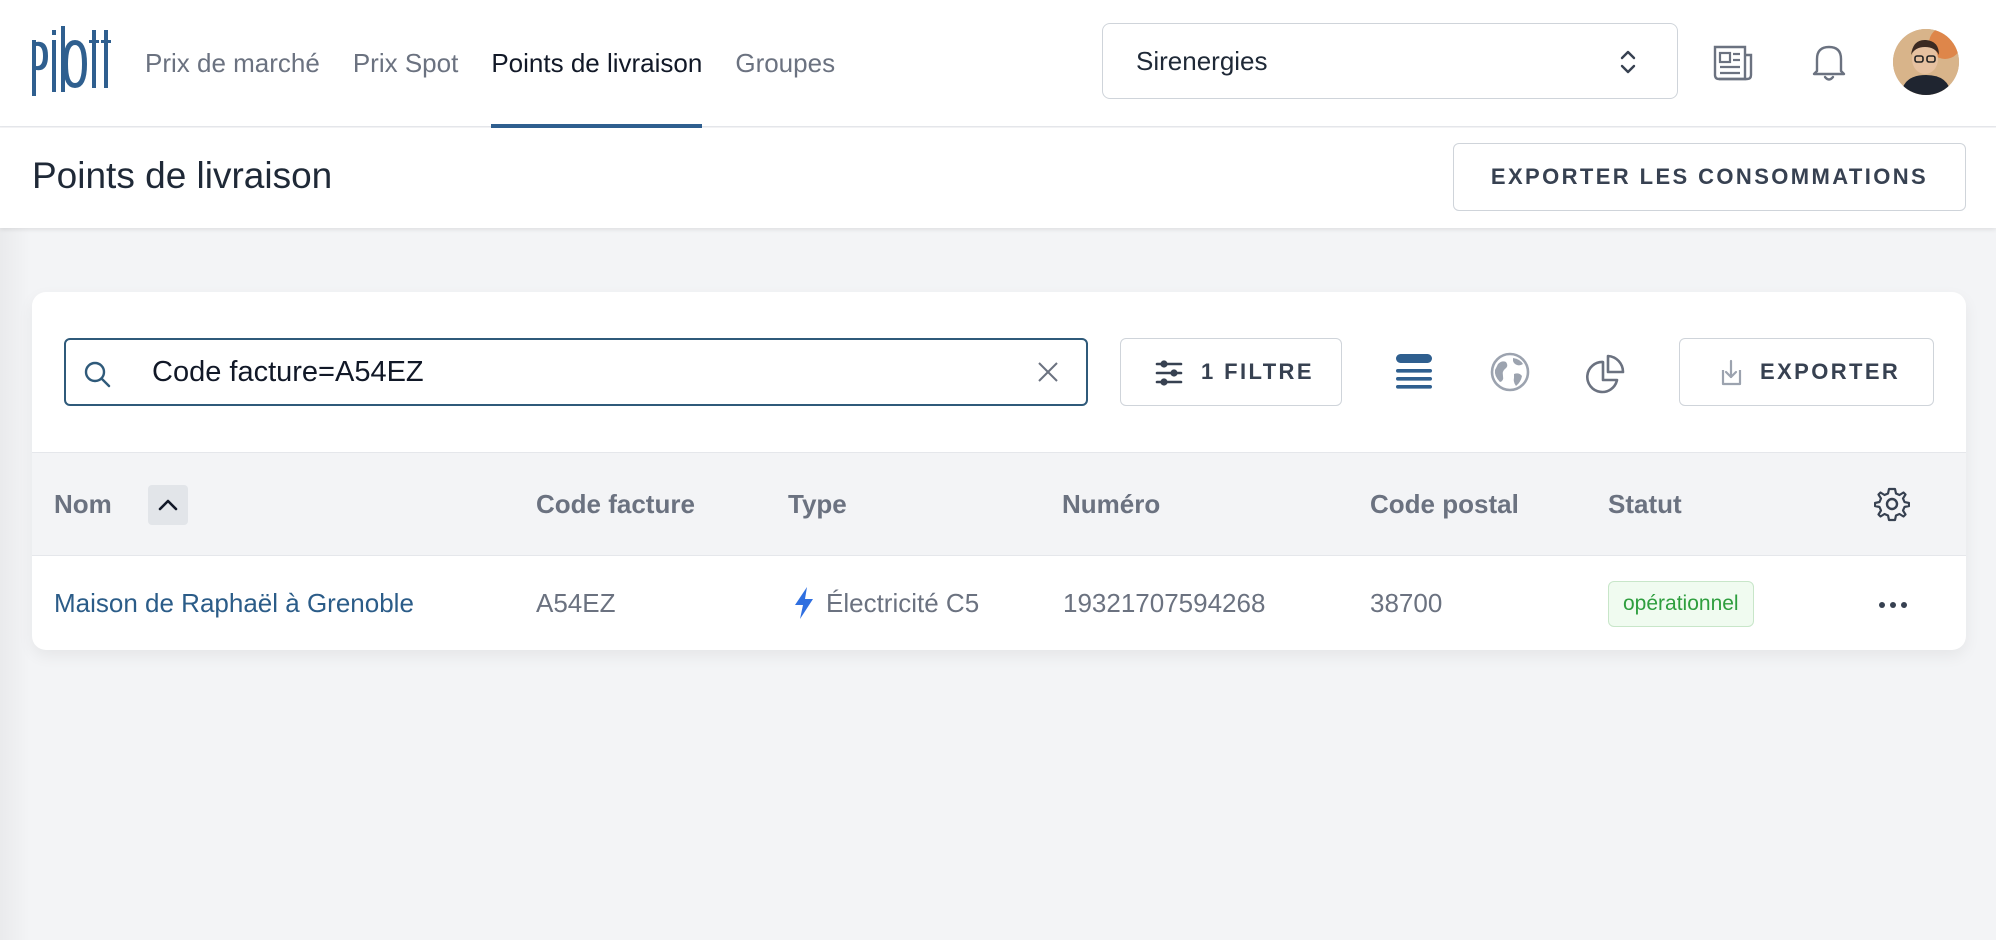  I want to click on export-button: EXPORTER, so click(1806, 372).